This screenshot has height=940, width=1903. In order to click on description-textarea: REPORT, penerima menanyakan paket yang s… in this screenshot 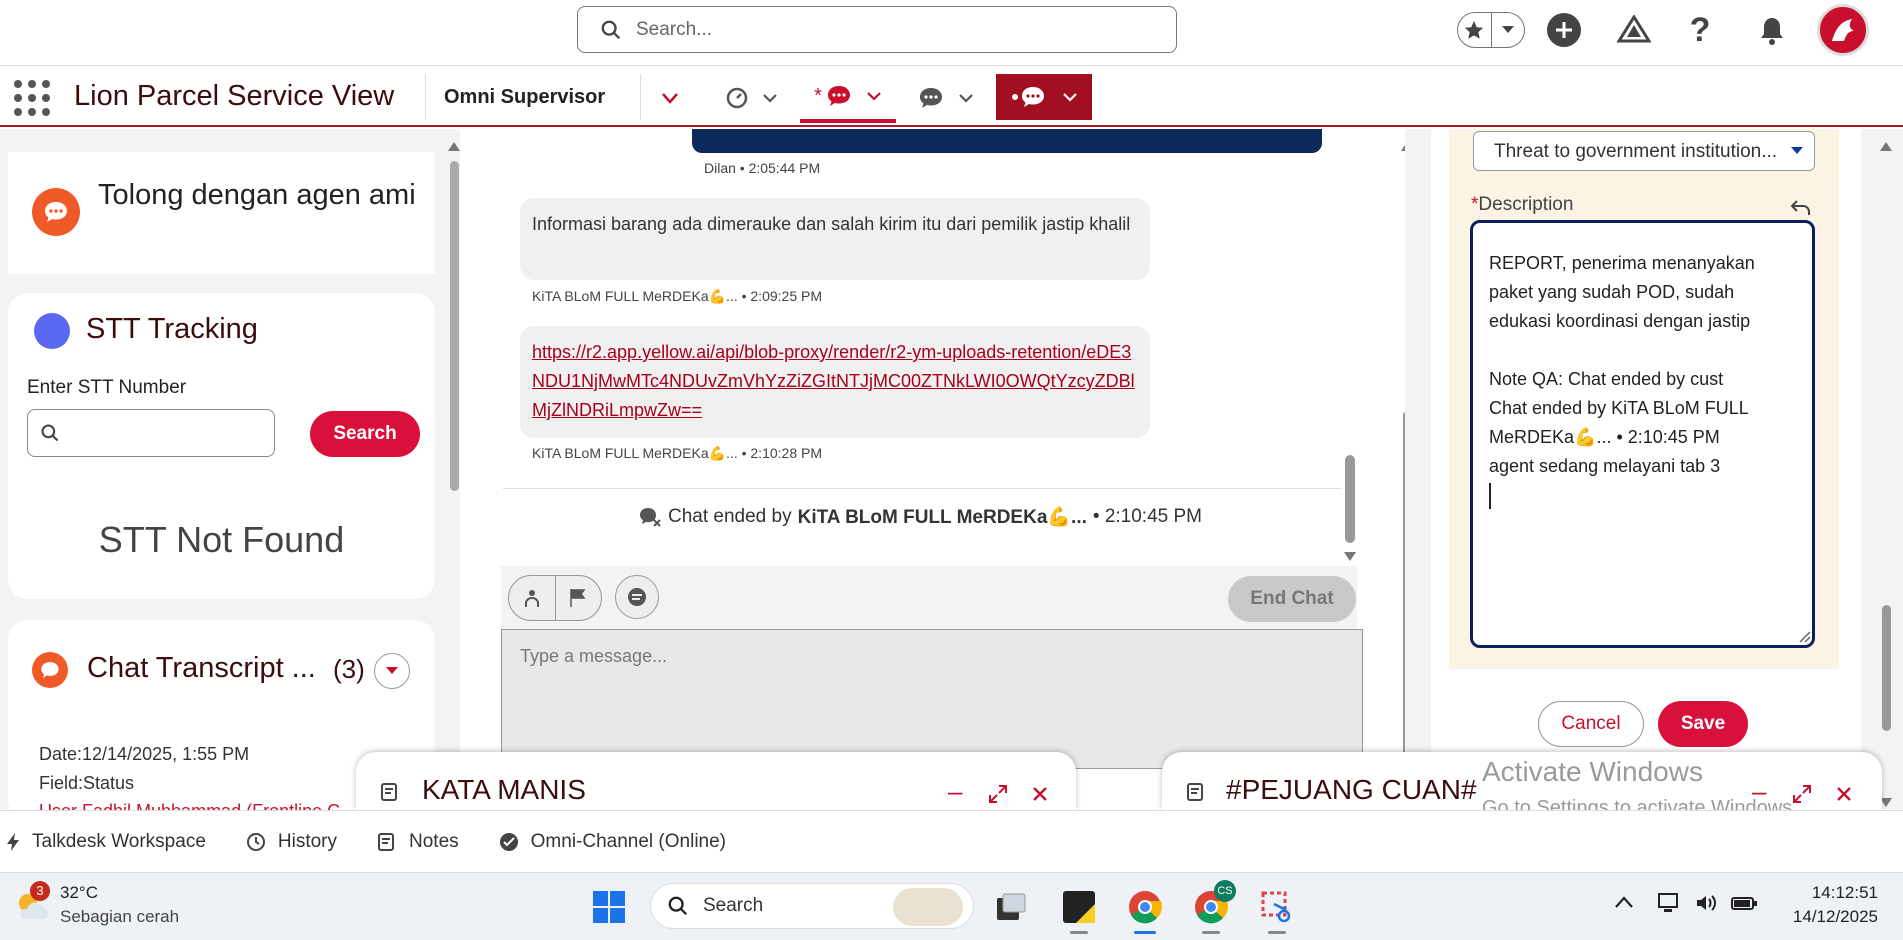, I will do `click(1642, 434)`.